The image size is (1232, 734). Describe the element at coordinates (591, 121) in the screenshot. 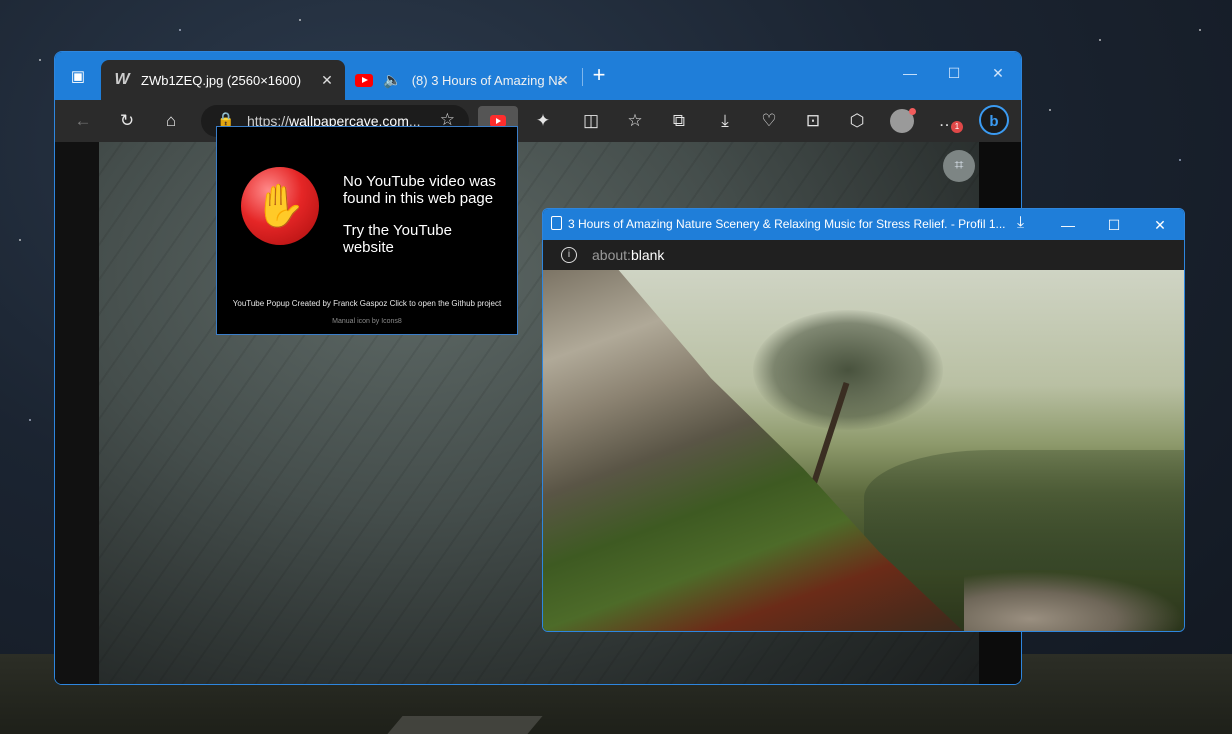

I see `split-screen-icon: ◫` at that location.